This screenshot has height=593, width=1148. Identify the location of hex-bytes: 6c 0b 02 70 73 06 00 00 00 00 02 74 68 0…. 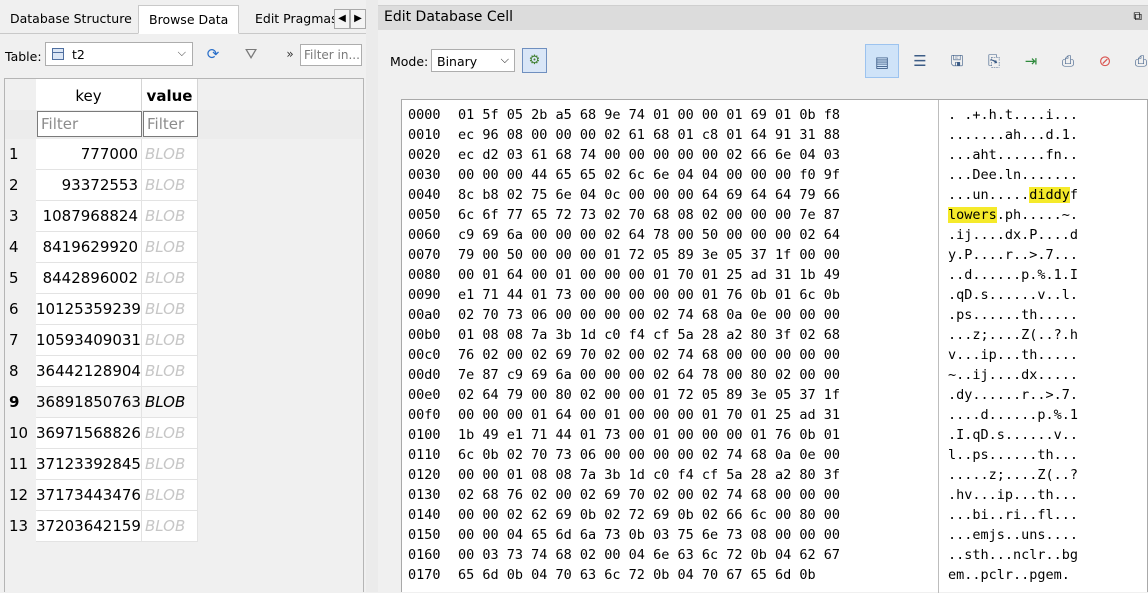
(649, 455).